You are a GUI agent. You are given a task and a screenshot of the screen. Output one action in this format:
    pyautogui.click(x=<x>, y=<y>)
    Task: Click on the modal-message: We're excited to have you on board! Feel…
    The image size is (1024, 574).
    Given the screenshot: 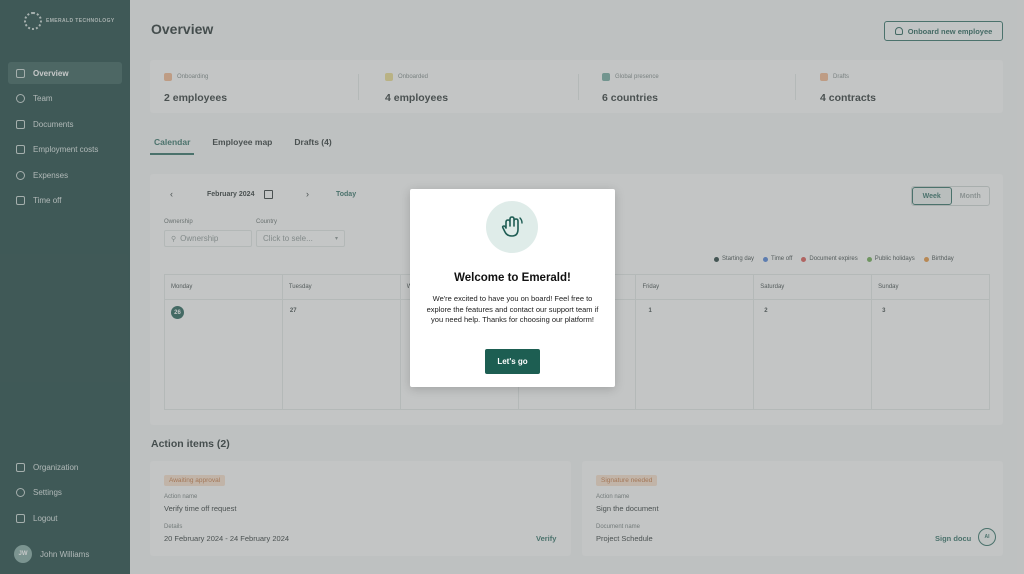 What is the action you would take?
    pyautogui.click(x=512, y=309)
    